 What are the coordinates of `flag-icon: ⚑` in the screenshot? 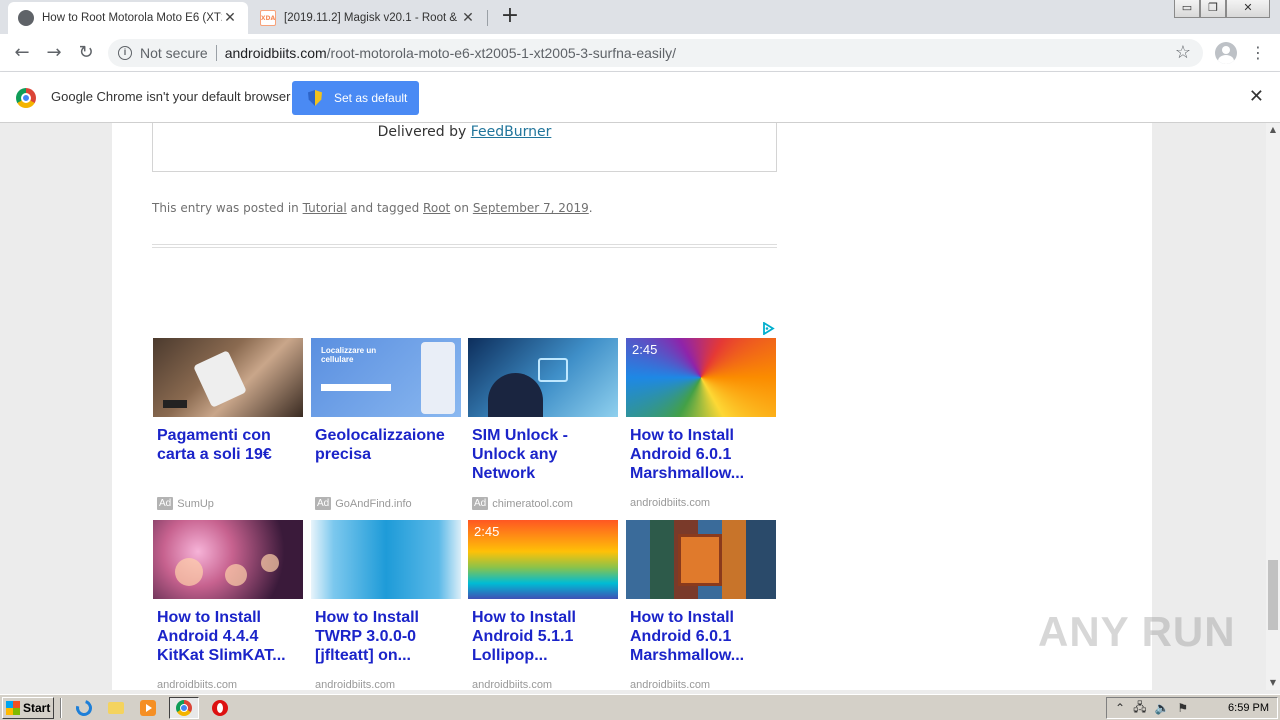 It's located at (1182, 708).